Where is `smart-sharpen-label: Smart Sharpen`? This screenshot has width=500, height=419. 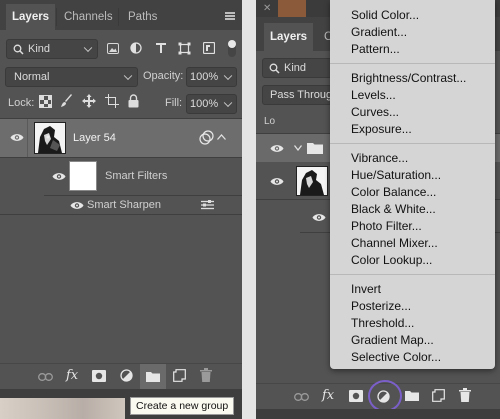 smart-sharpen-label: Smart Sharpen is located at coordinates (124, 205).